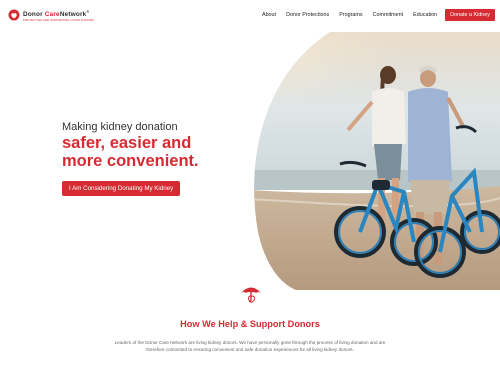 The width and height of the screenshot is (500, 368). I want to click on hero-emphasis-line1: safer, easier and, so click(127, 143).